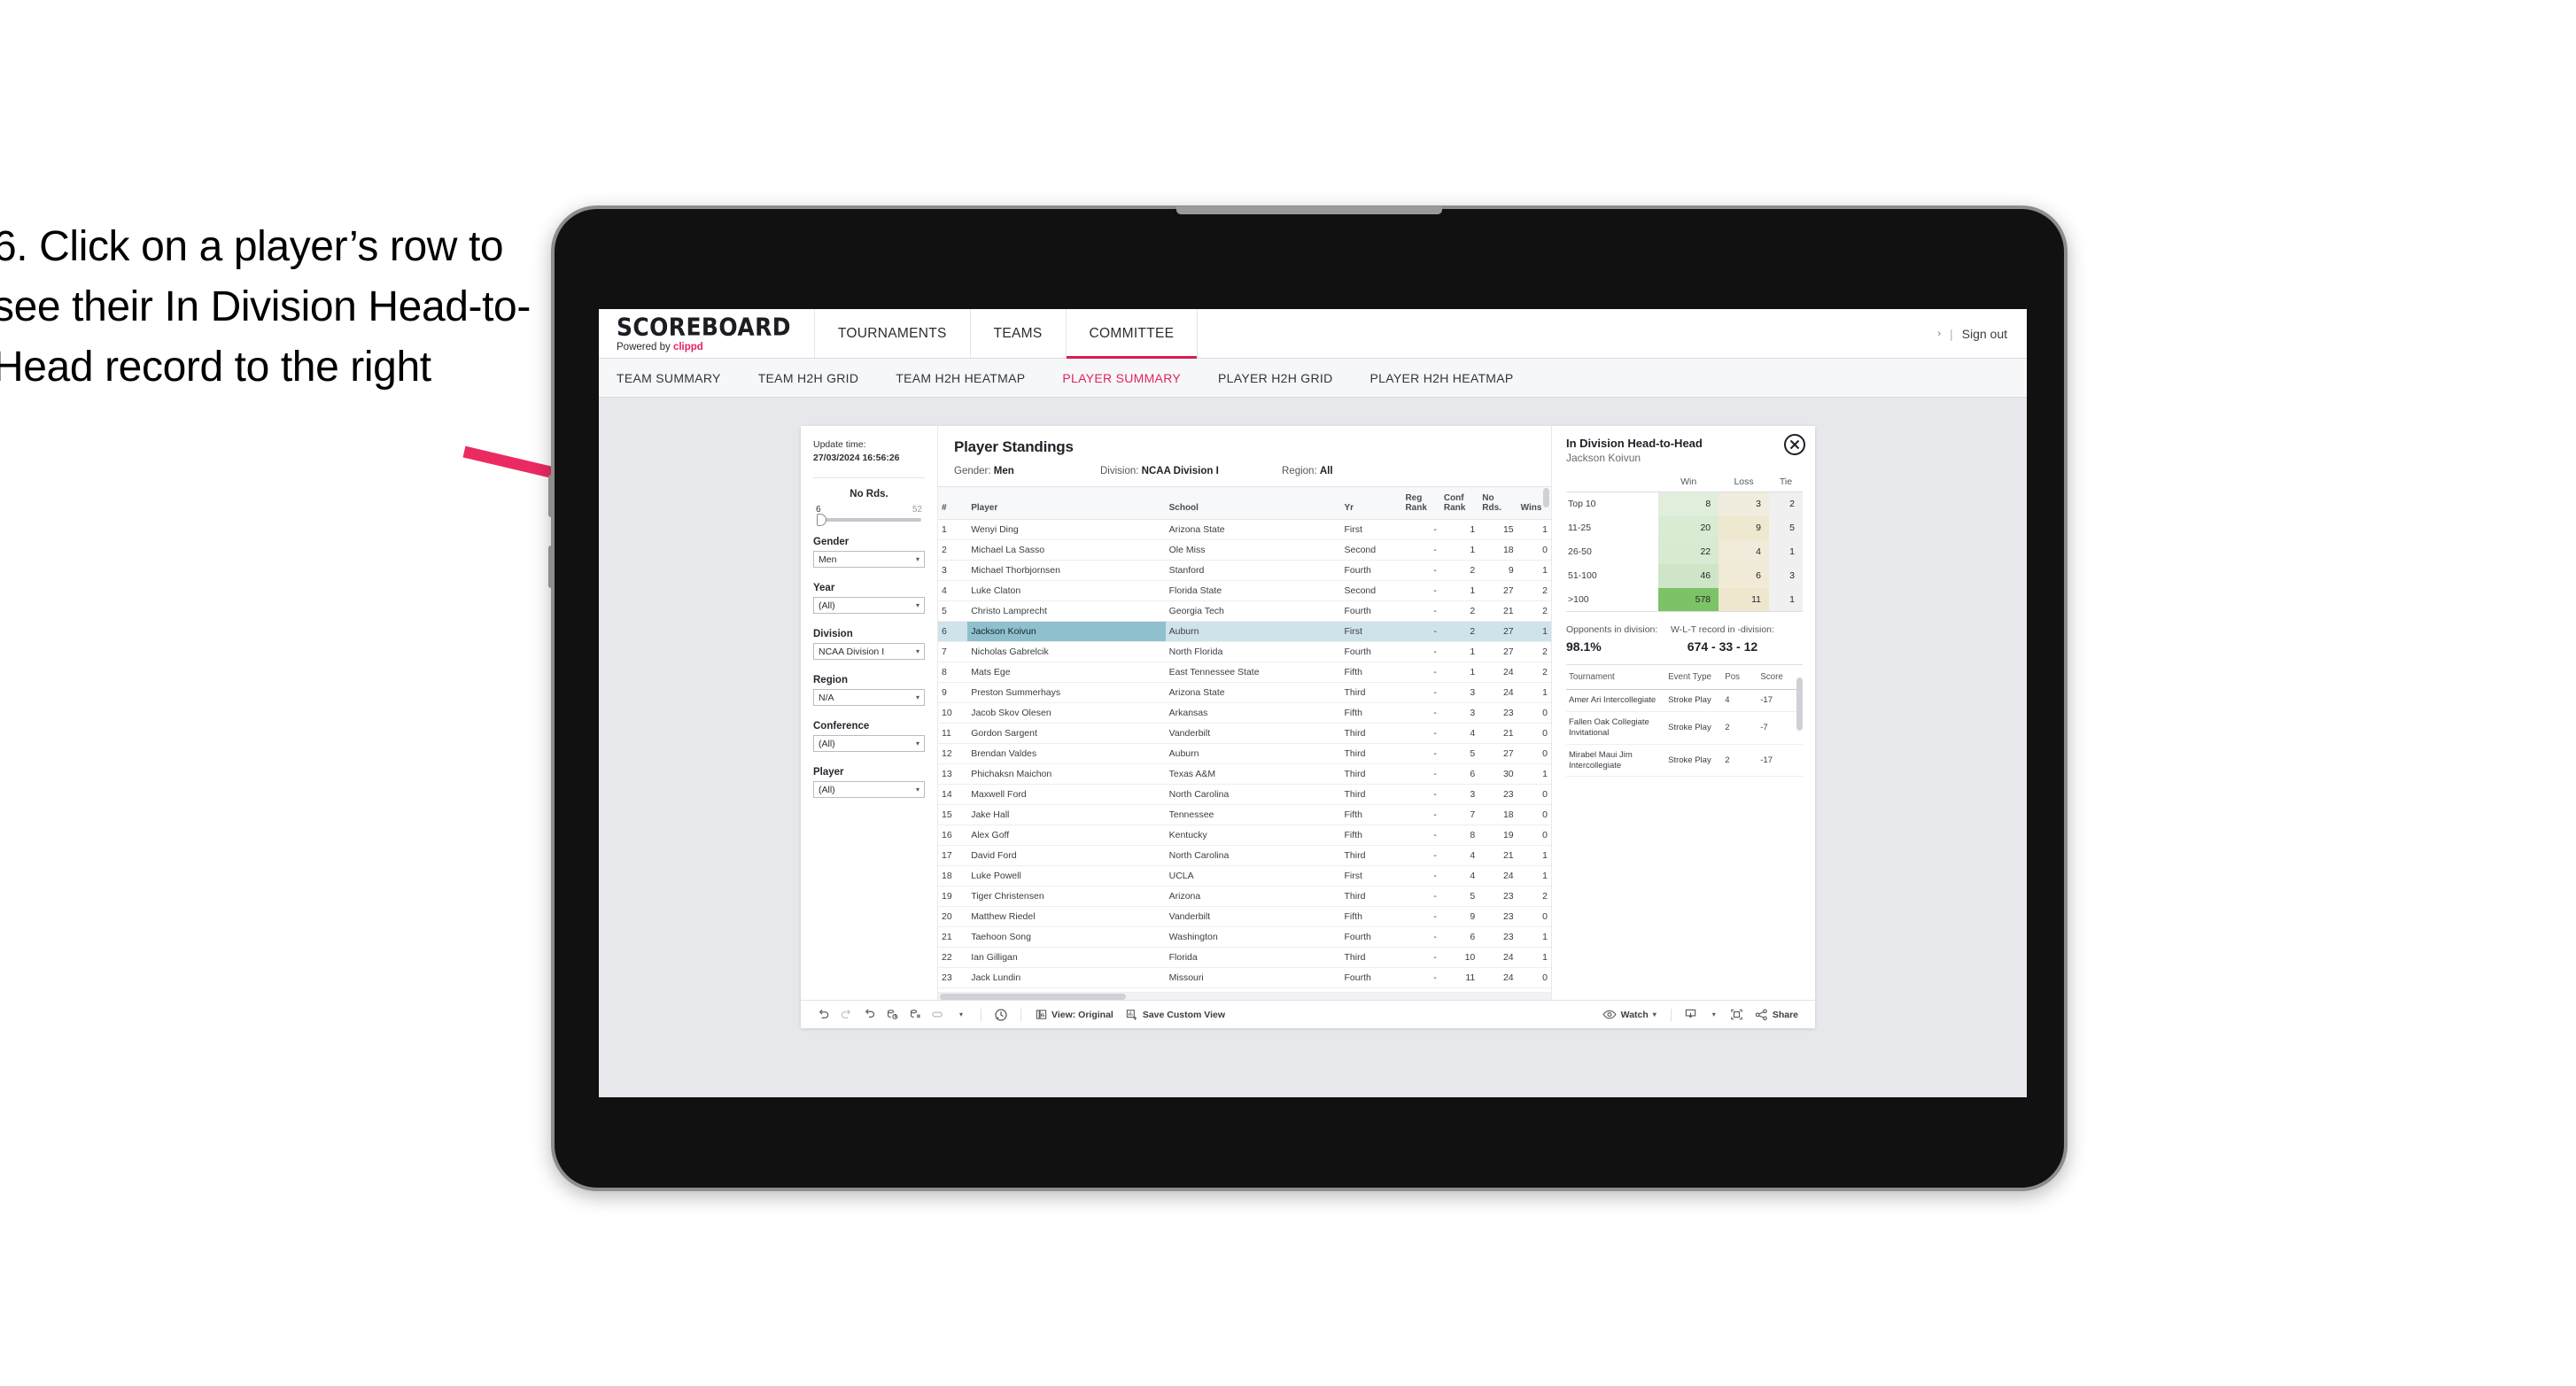 The height and width of the screenshot is (1386, 2576). I want to click on column-header-player: Player, so click(1066, 503).